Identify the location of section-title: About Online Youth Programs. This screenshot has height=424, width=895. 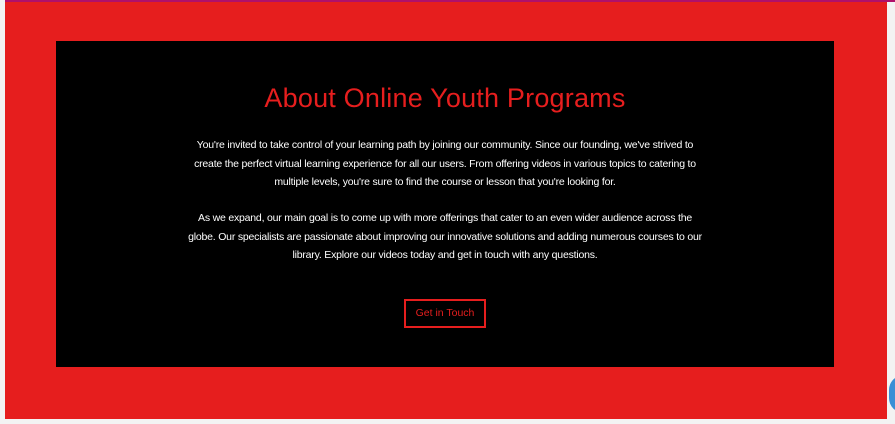
(445, 98).